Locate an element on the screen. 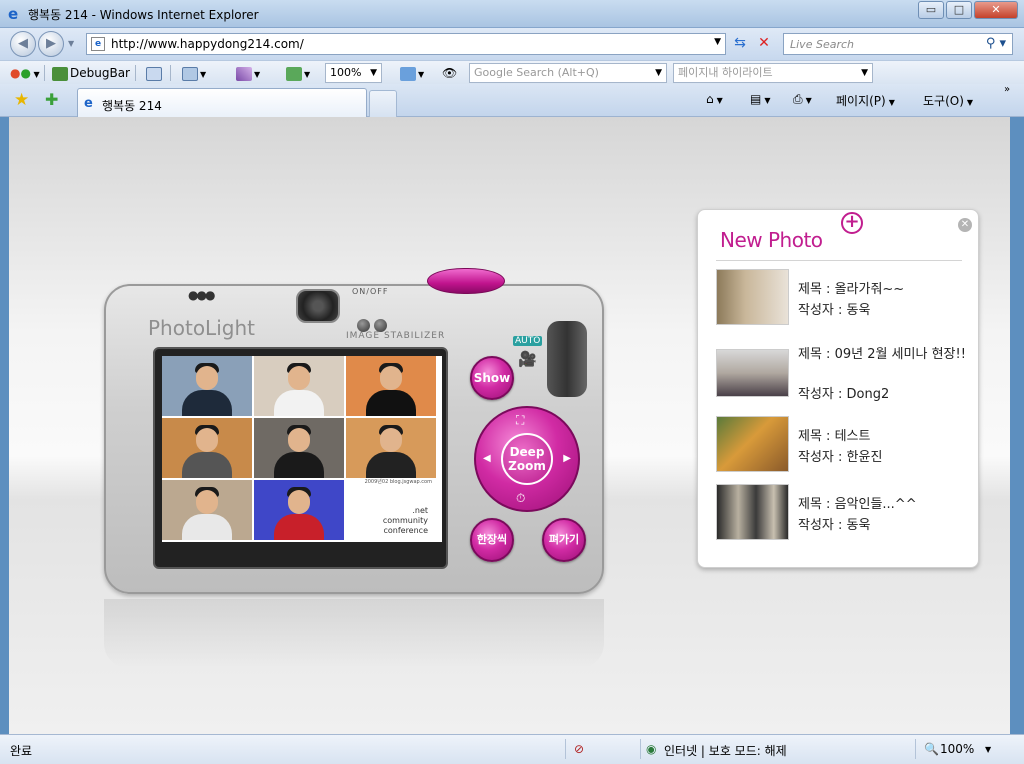 The height and width of the screenshot is (764, 1024). camera-brand: PhotoLight is located at coordinates (201, 328).